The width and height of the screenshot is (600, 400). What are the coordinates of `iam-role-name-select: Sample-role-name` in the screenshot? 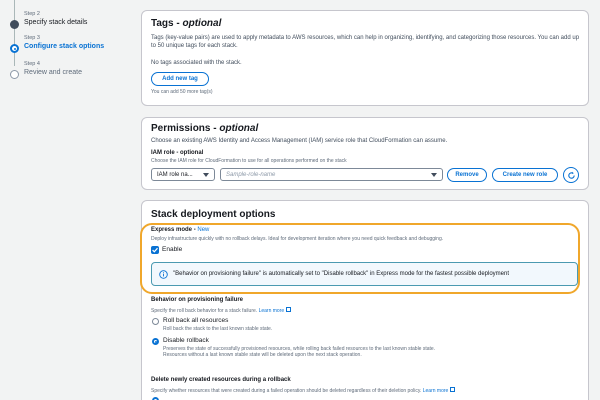 It's located at (331, 174).